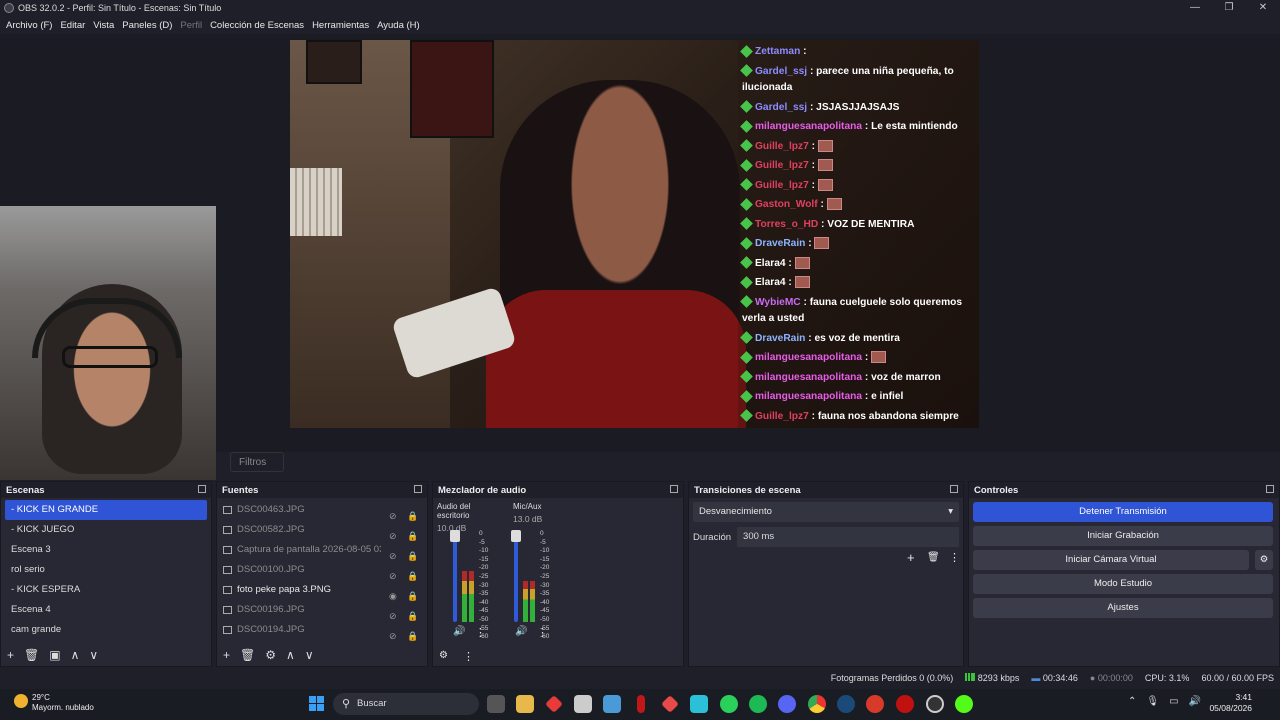 Image resolution: width=1280 pixels, height=720 pixels. I want to click on start-recording-button: Iniciar Grabación, so click(1123, 536).